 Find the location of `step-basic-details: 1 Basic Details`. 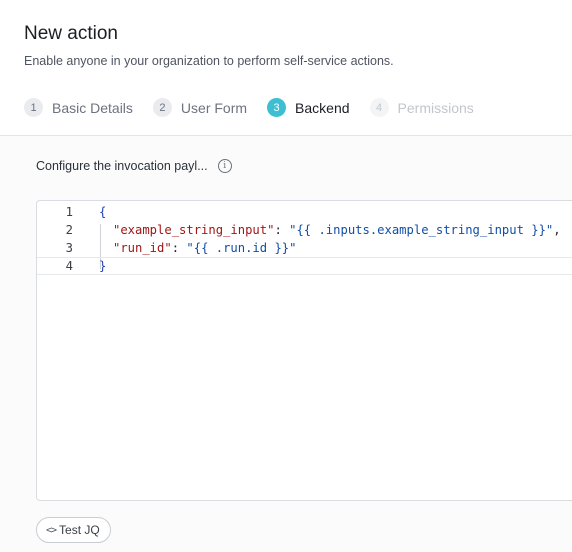

step-basic-details: 1 Basic Details is located at coordinates (78, 107).